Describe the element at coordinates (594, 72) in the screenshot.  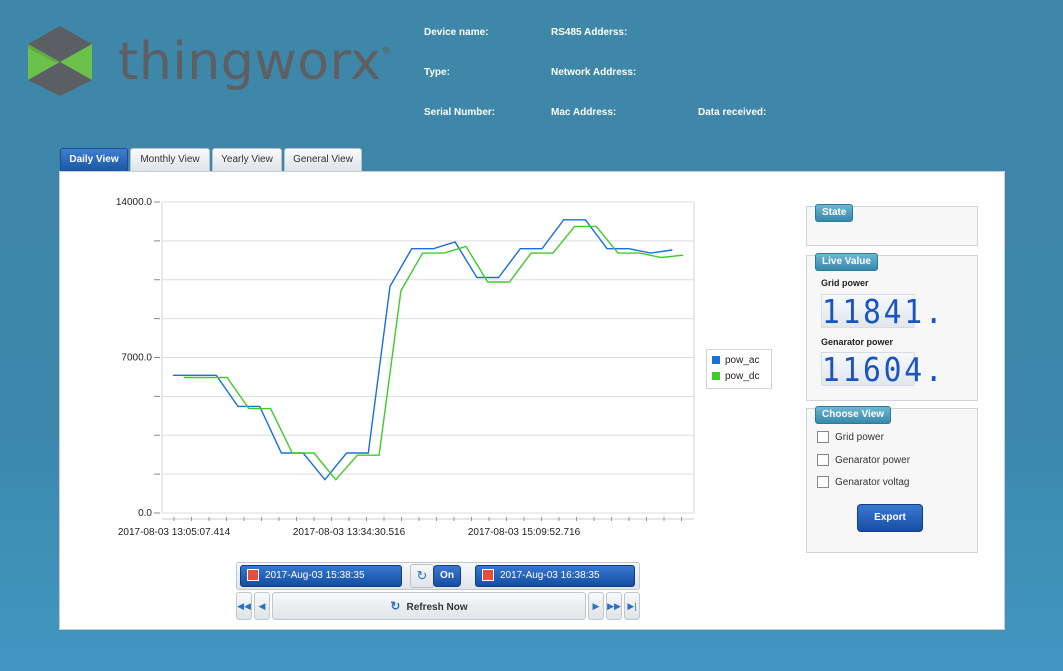
I see `network-address-label: Network Address:` at that location.